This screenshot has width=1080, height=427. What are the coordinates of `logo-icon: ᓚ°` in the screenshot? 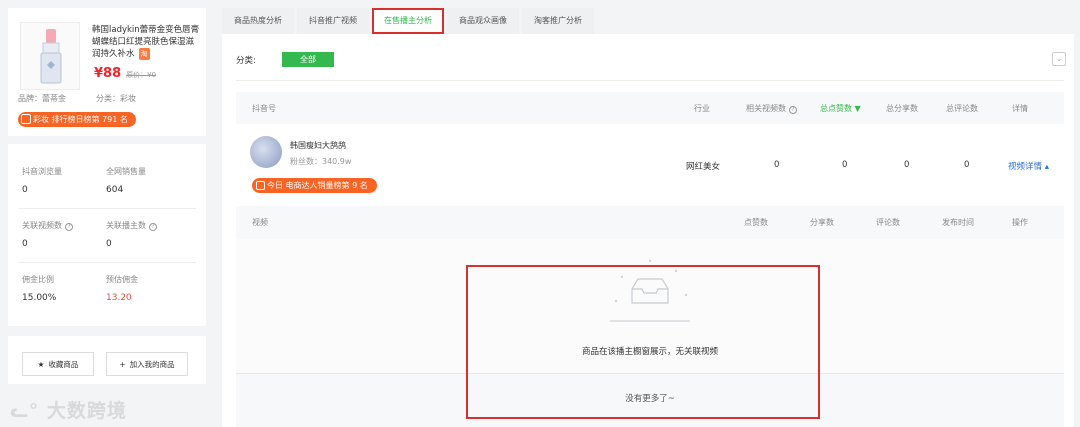 It's located at (25, 411).